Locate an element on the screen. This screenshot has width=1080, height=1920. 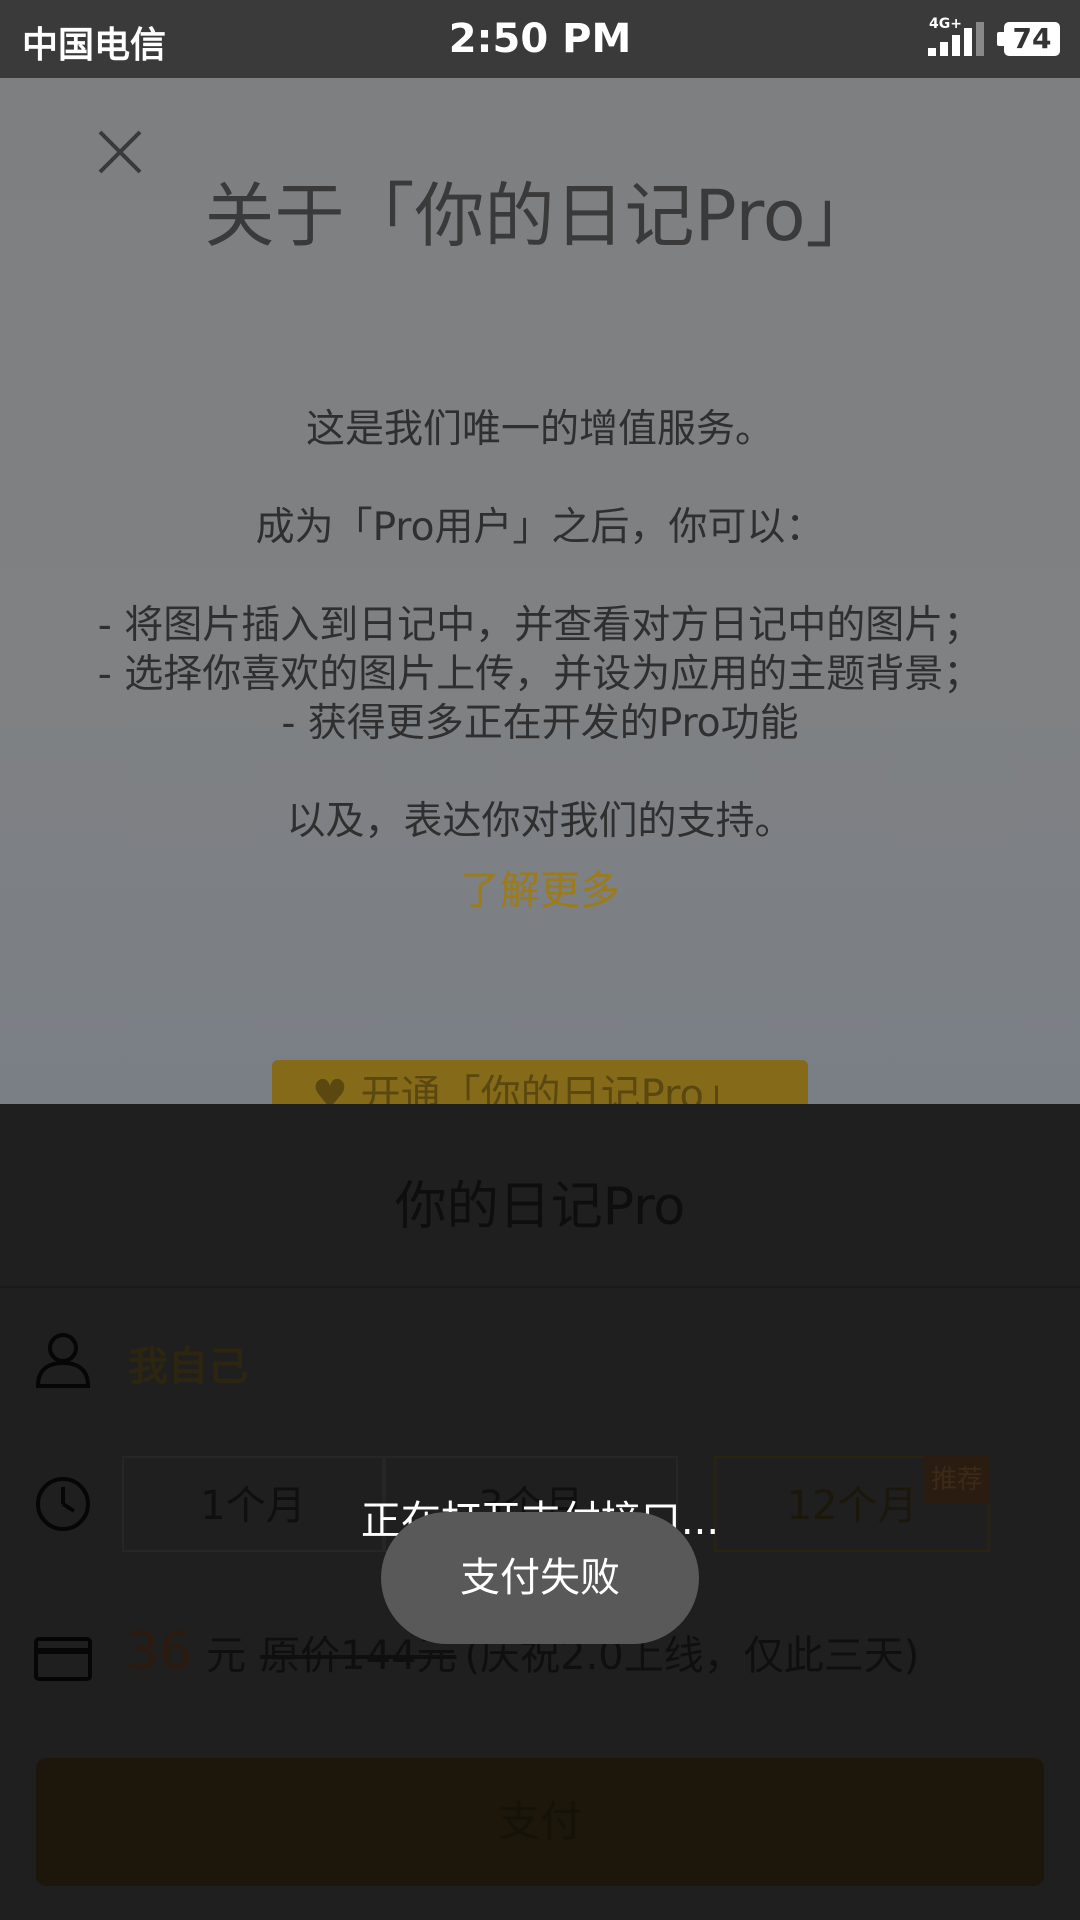
description-line: - 获得更多正在开发的Pro功能 is located at coordinates (540, 723).